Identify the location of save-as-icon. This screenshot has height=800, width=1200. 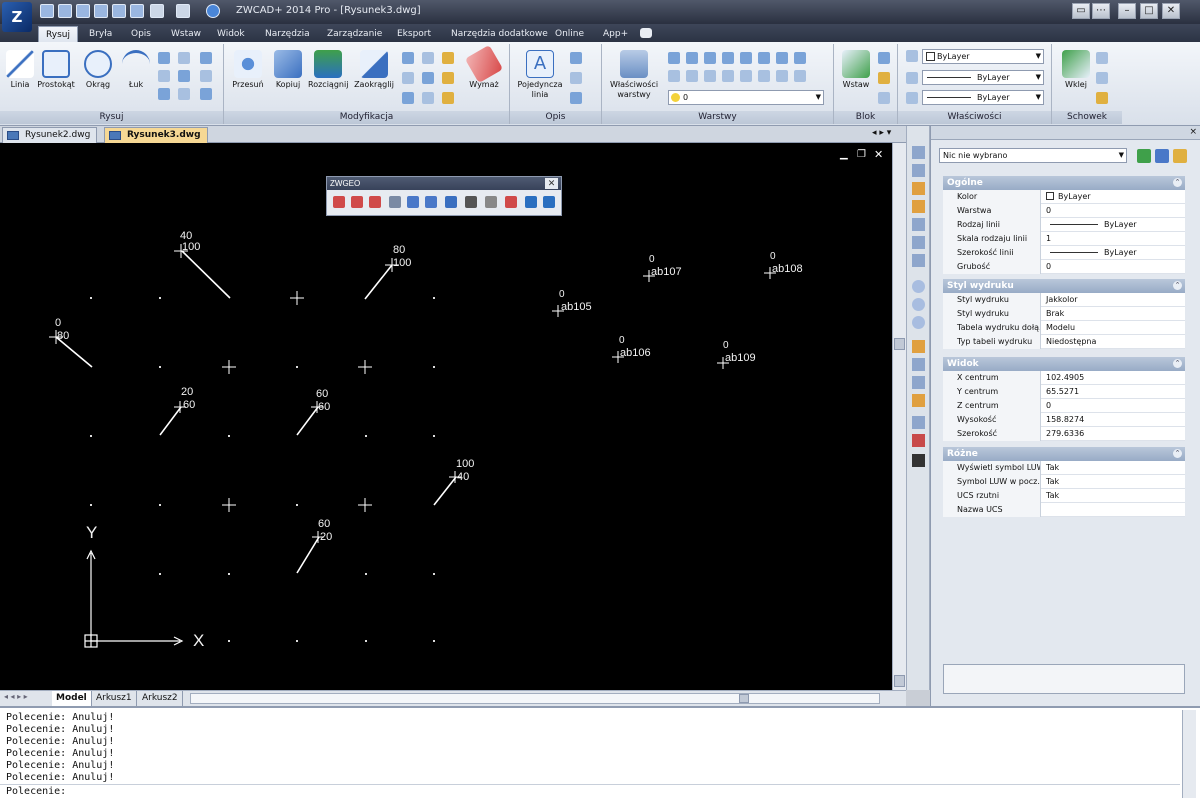
(101, 11).